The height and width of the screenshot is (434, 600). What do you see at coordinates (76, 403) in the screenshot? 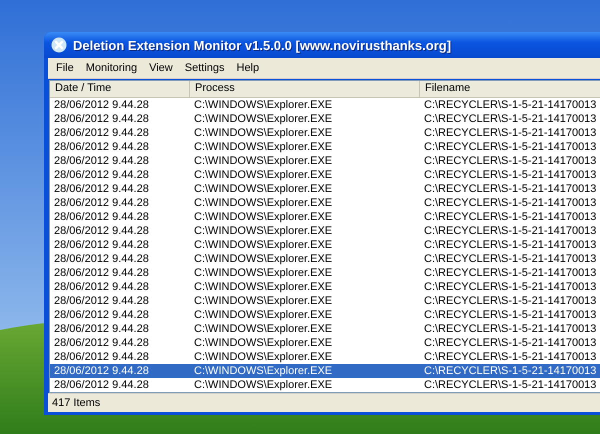
I see `status-text: 417 Items` at bounding box center [76, 403].